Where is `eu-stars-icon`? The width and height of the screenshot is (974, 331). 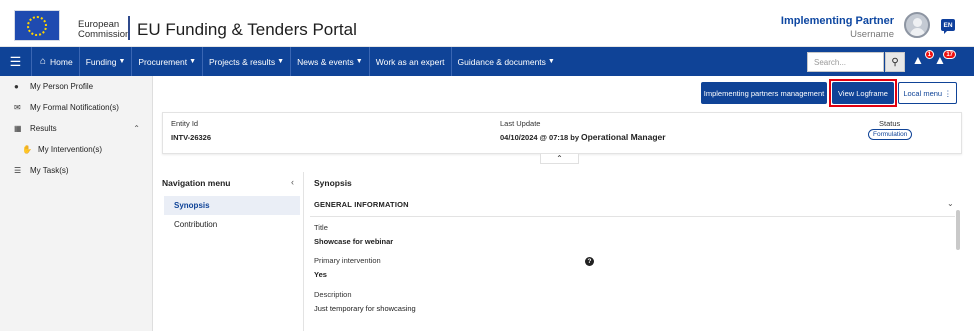
eu-stars-icon is located at coordinates (37, 25).